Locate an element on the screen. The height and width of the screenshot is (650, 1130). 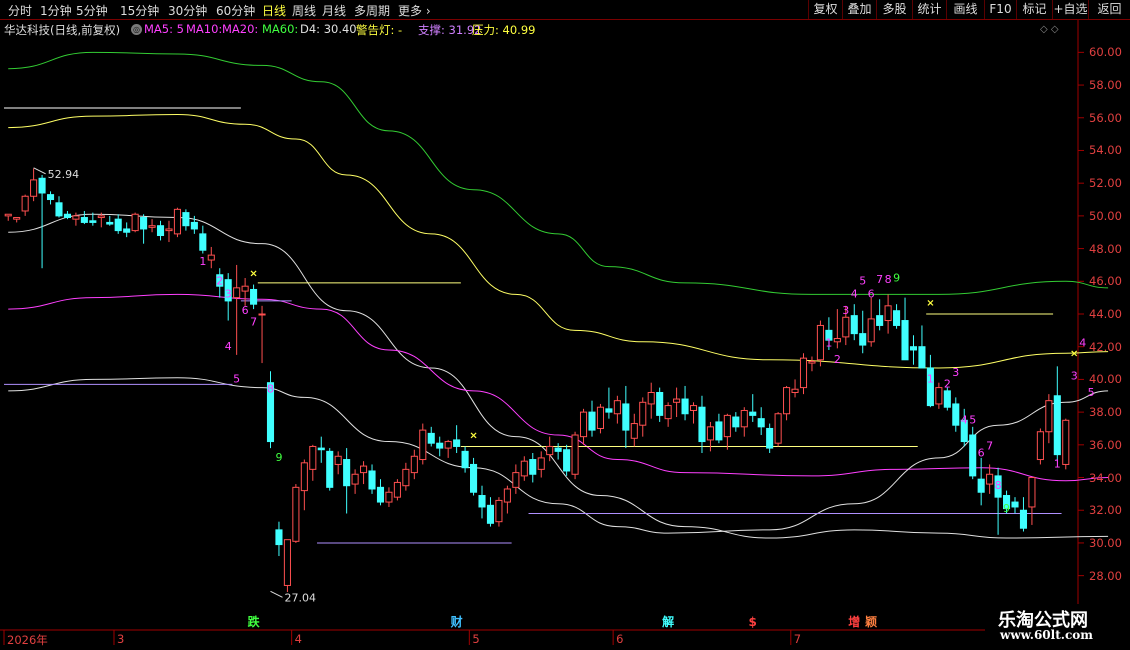
warning-mark-1: × is located at coordinates (473, 435).